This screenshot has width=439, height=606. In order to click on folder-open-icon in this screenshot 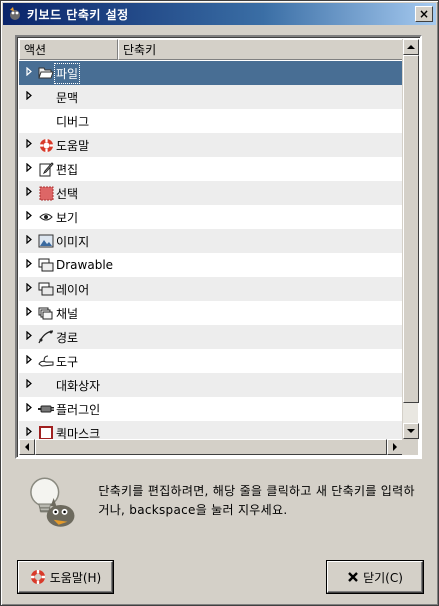, I will do `click(46, 73)`.